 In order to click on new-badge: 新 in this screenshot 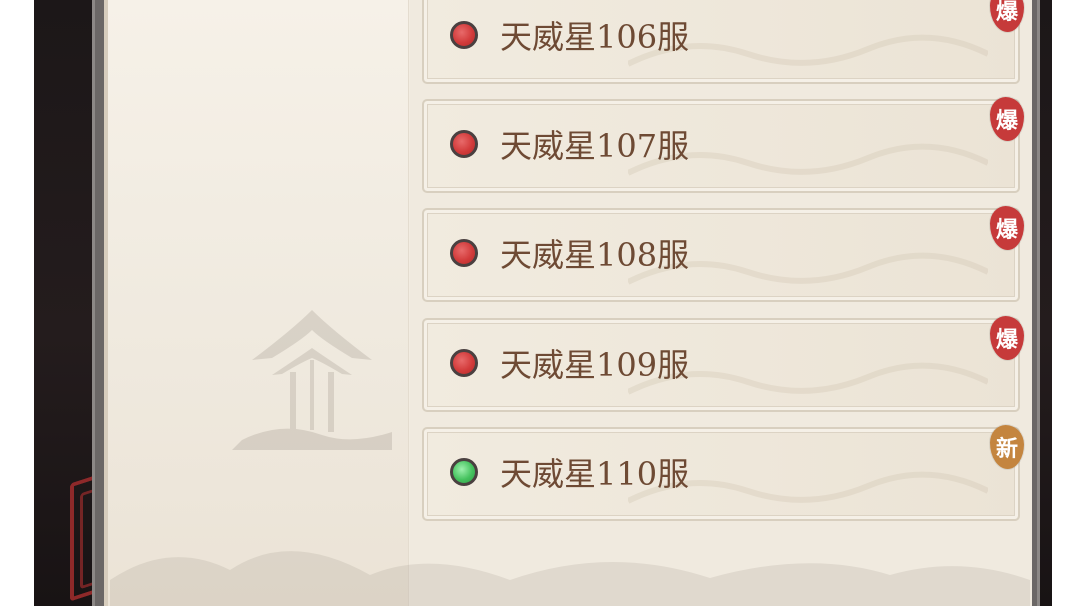, I will do `click(1007, 447)`.